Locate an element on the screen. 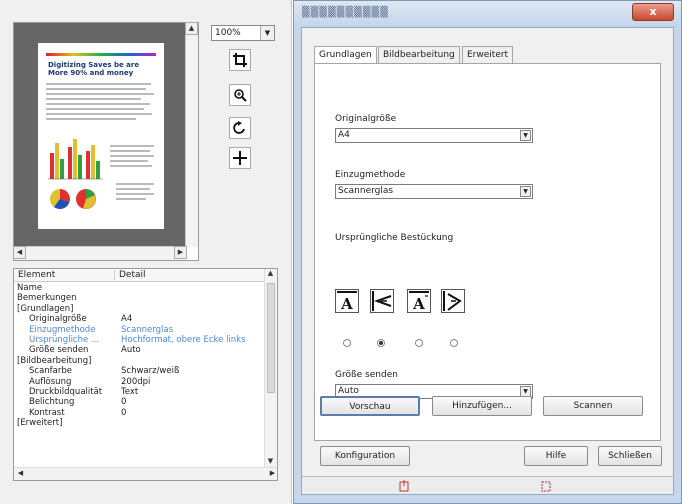 This screenshot has height=504, width=682. close-button: Schließen is located at coordinates (630, 456).